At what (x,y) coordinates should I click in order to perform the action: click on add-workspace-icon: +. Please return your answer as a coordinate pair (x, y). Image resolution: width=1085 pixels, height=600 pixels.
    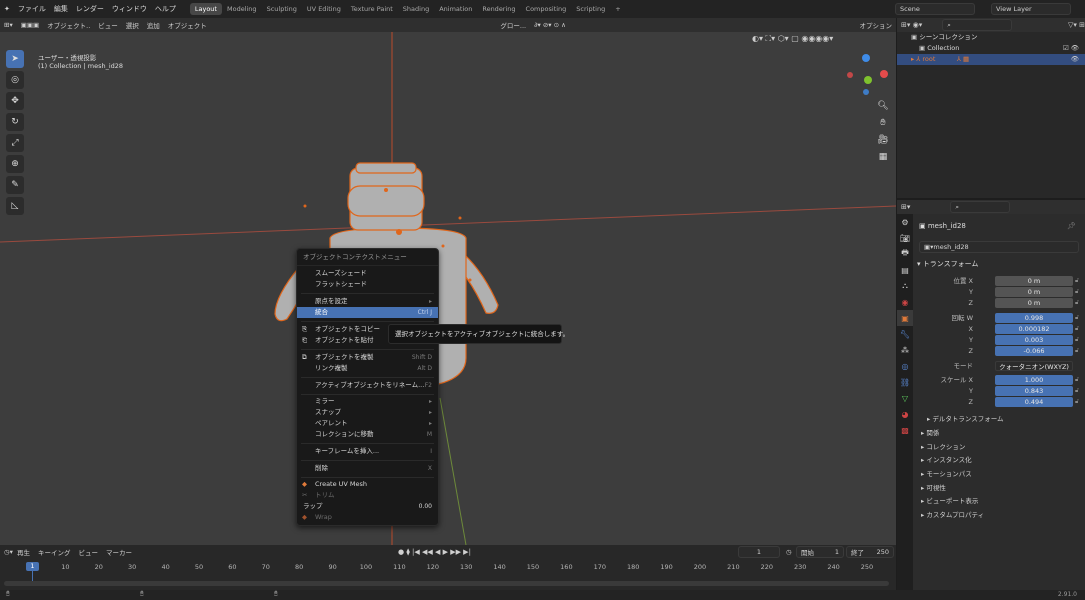
    Looking at the image, I should click on (617, 9).